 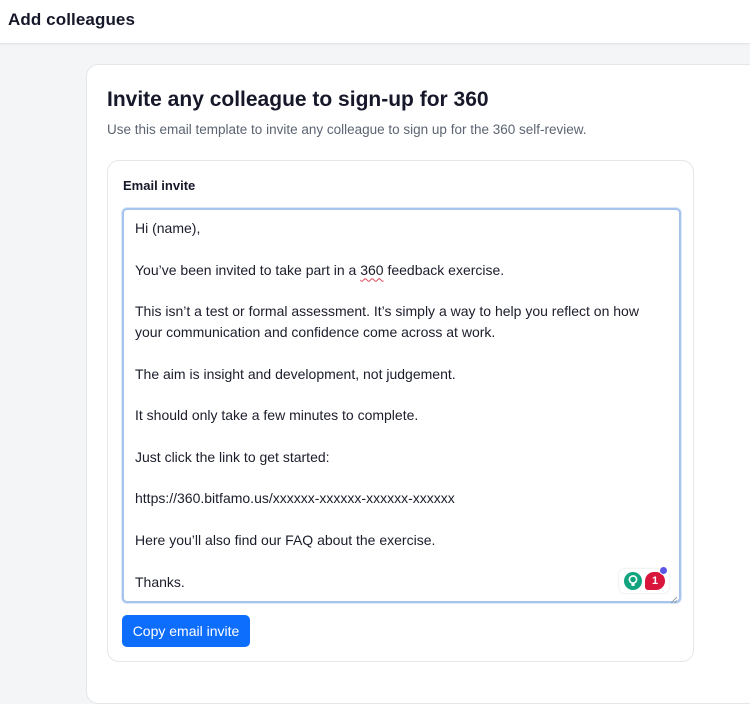 I want to click on email-line: Thanks., so click(x=160, y=581).